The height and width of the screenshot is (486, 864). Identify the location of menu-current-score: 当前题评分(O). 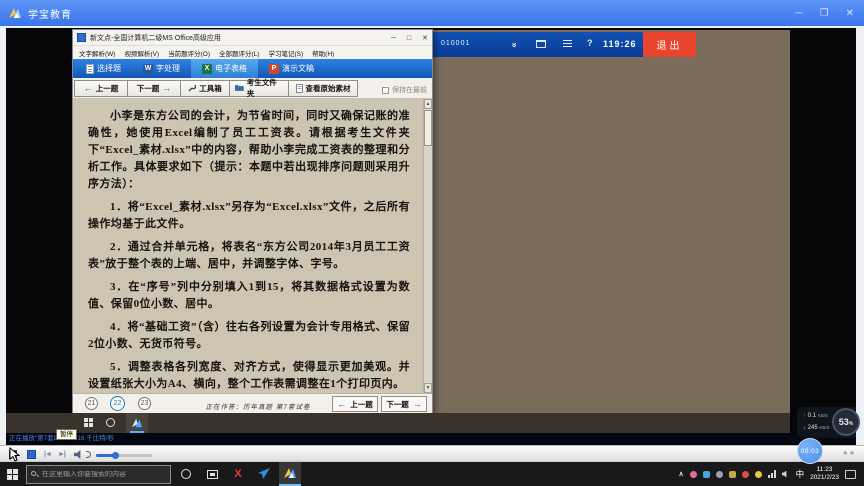
(189, 53).